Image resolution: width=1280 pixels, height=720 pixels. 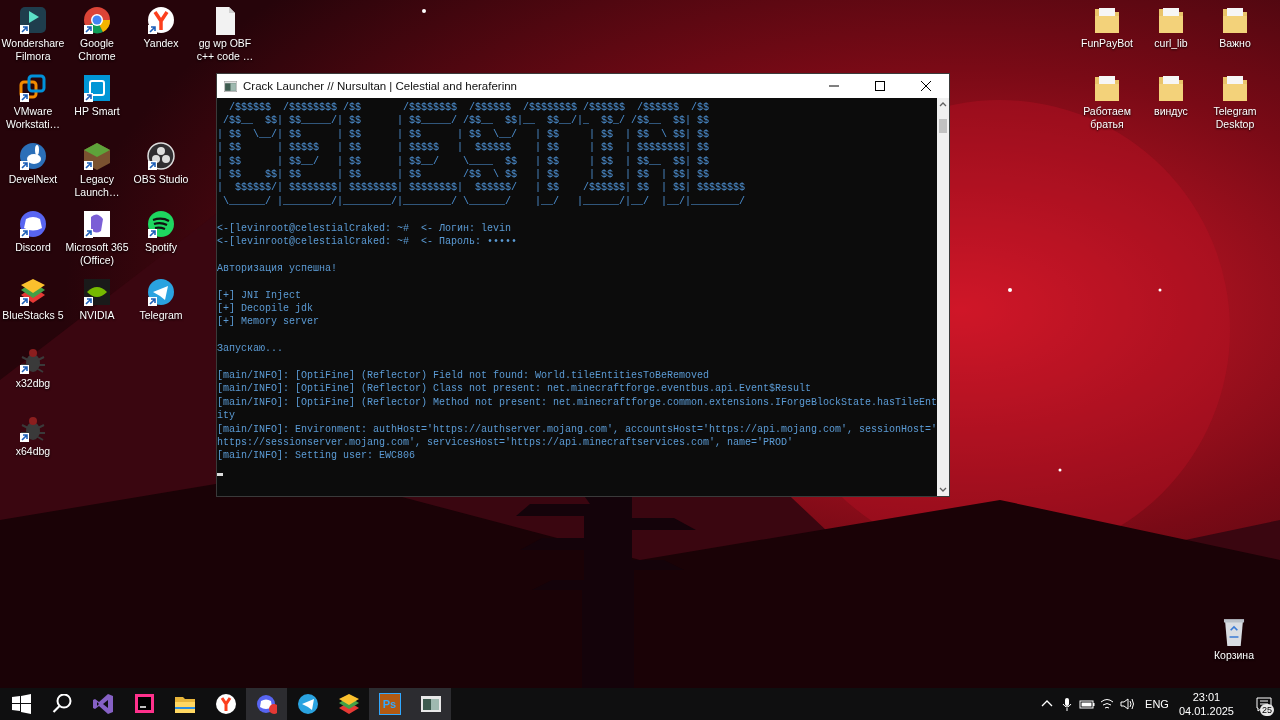 What do you see at coordinates (269, 322) in the screenshot?
I see `console-line: [+] Memory server` at bounding box center [269, 322].